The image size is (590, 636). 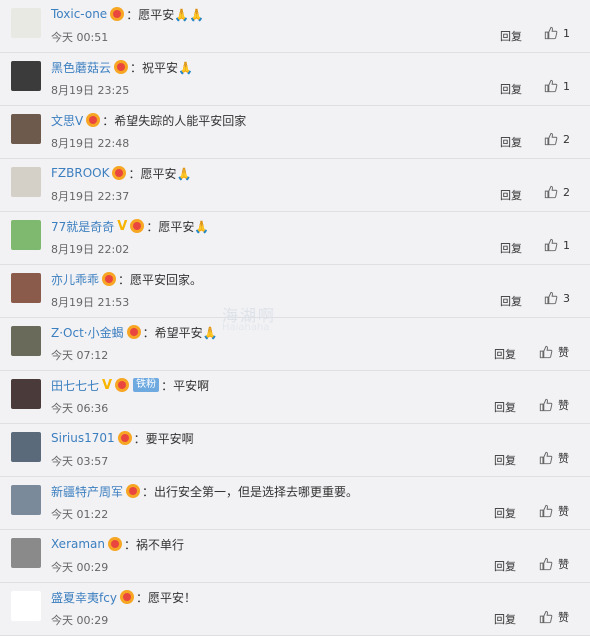 I want to click on comment-row: Xeraman ：祸不单行 今天 00:29 回复 赞, so click(x=295, y=556).